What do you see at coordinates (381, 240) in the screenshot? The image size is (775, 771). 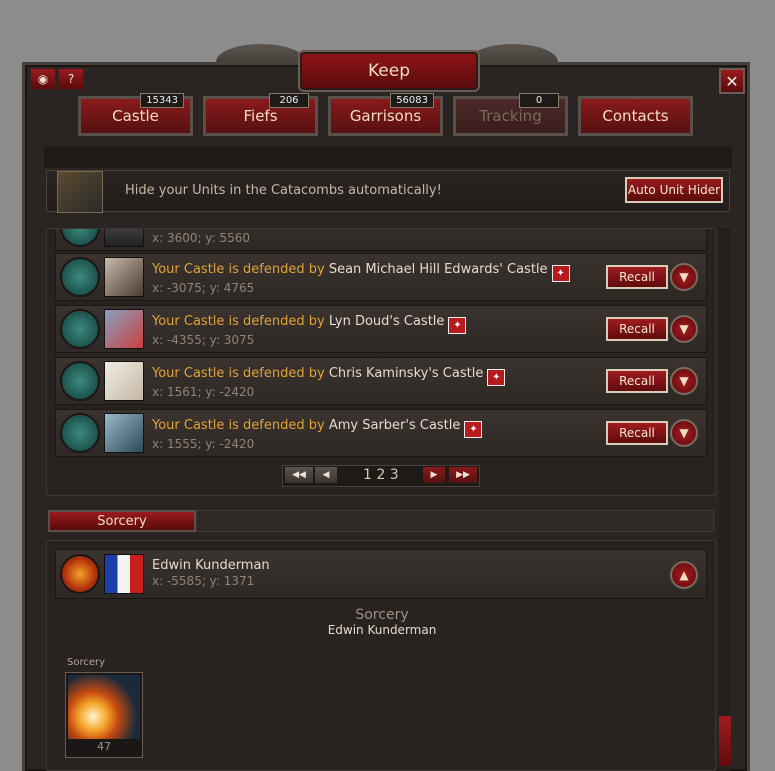 I see `list-item: x: 3600; y: 5560` at bounding box center [381, 240].